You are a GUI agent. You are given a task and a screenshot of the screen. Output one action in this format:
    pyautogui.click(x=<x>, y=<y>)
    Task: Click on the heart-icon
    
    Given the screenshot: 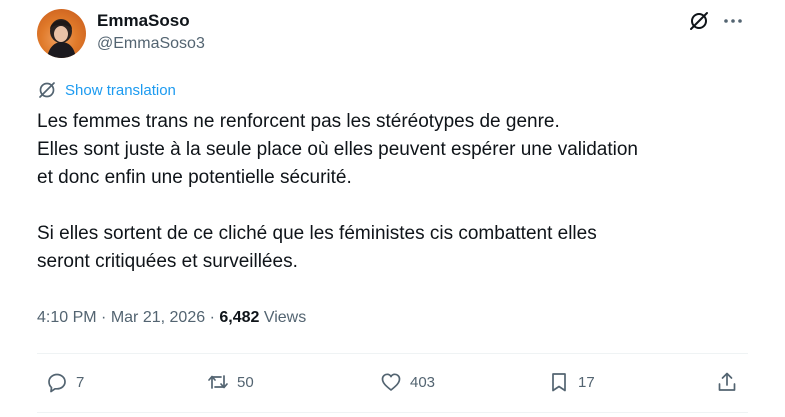 What is the action you would take?
    pyautogui.click(x=391, y=382)
    